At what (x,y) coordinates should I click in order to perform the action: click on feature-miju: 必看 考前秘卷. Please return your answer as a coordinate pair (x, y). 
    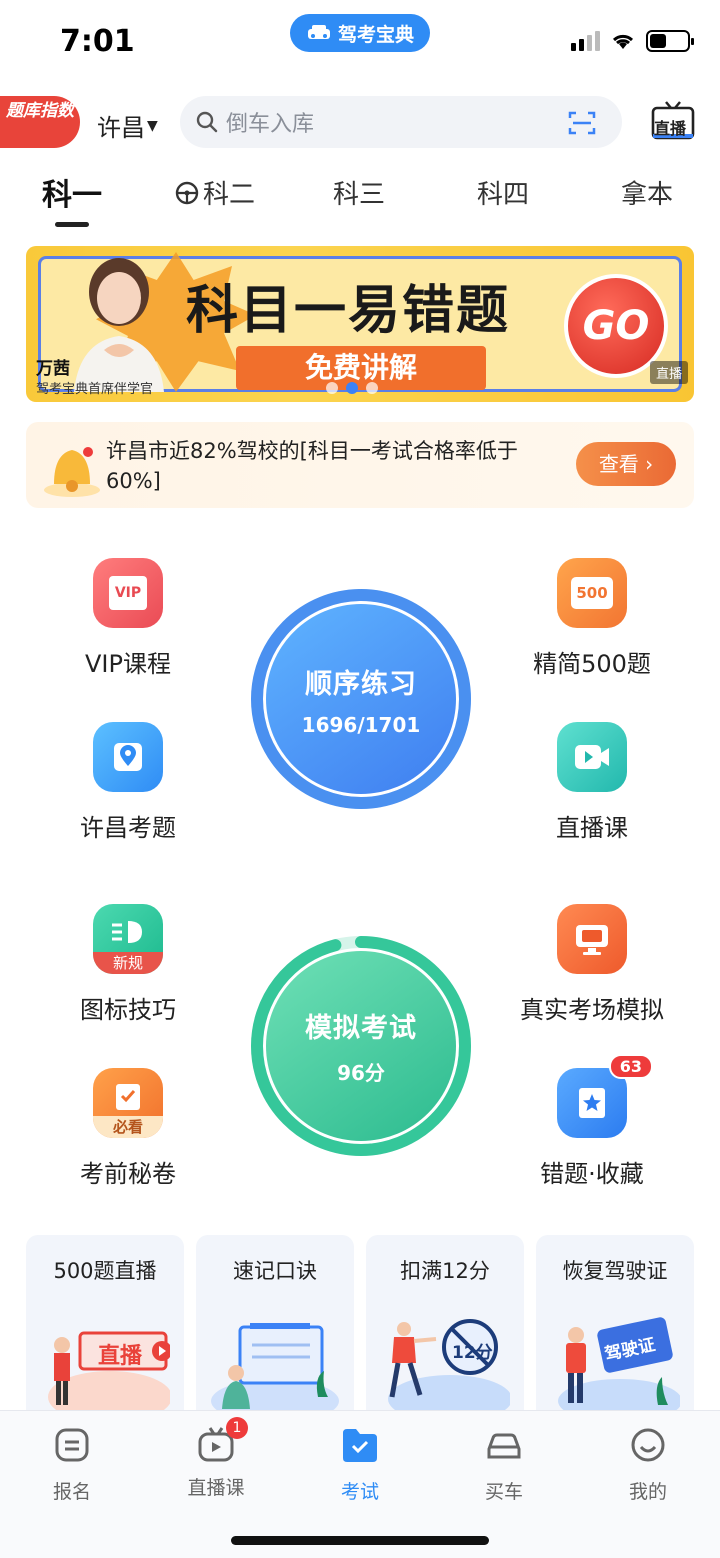
    Looking at the image, I should click on (128, 1128).